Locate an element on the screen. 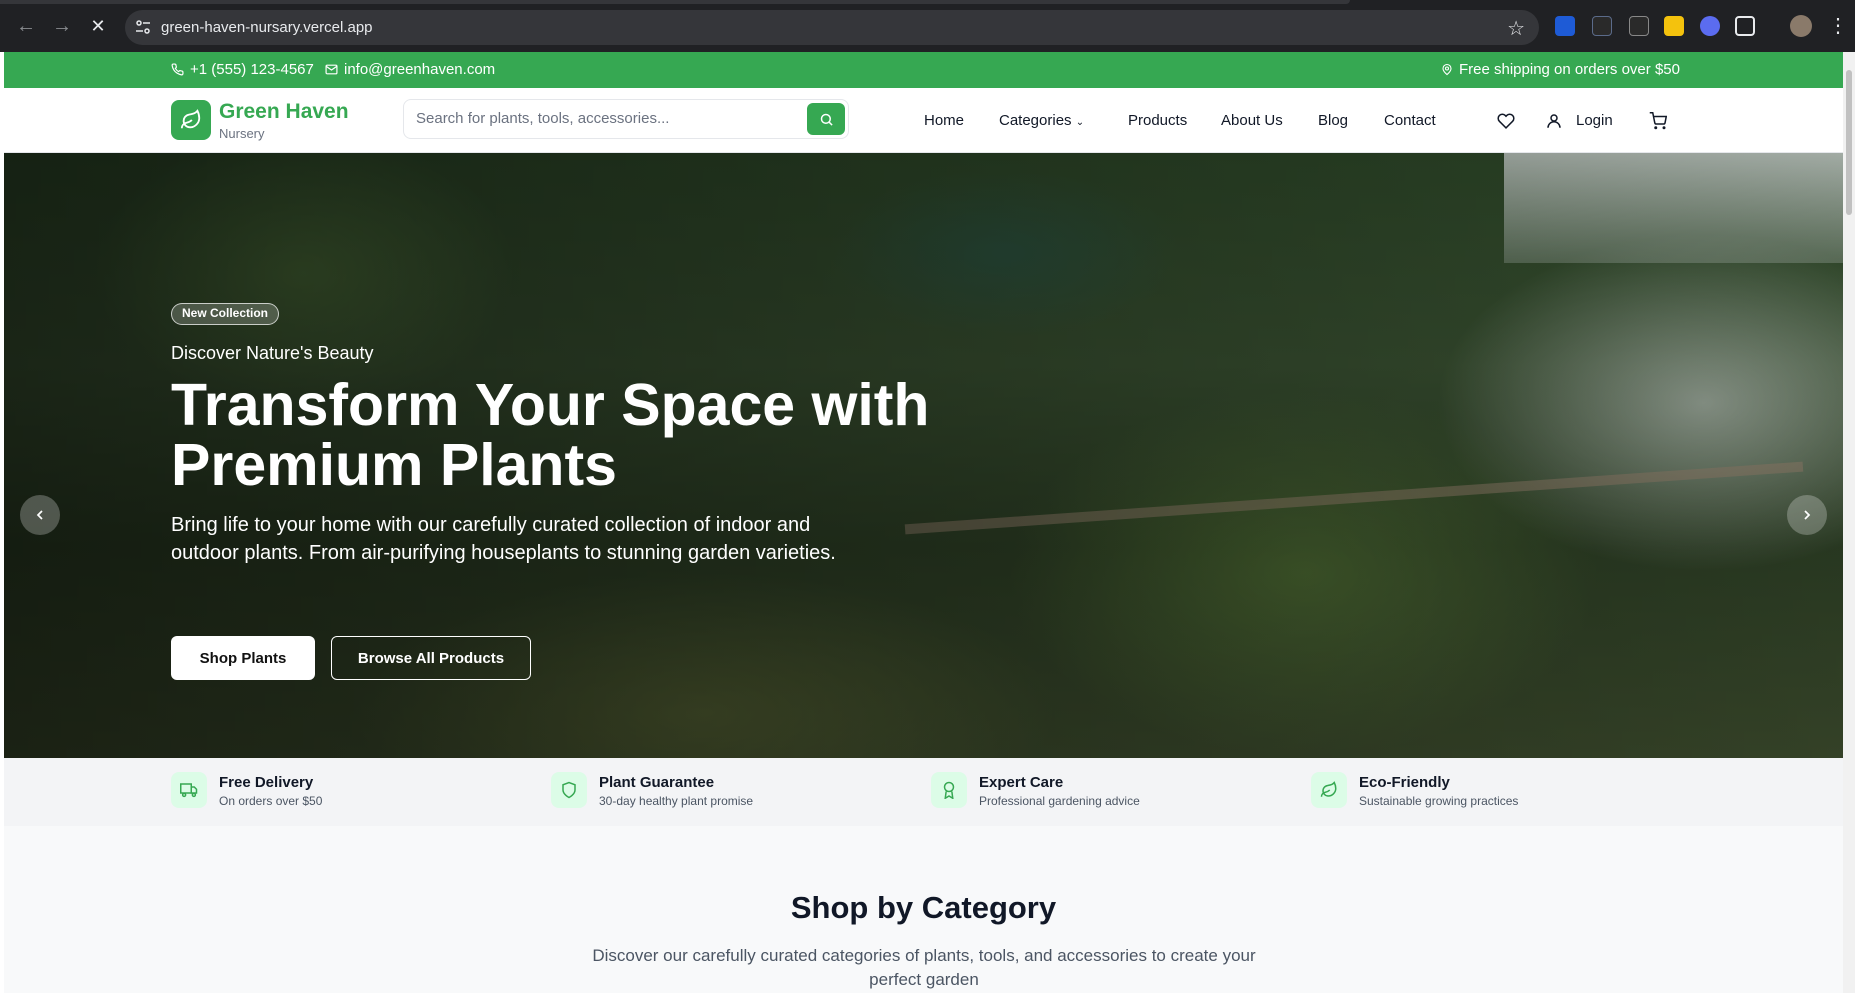 Image resolution: width=1855 pixels, height=993 pixels. page-scrollbar is located at coordinates (1849, 522).